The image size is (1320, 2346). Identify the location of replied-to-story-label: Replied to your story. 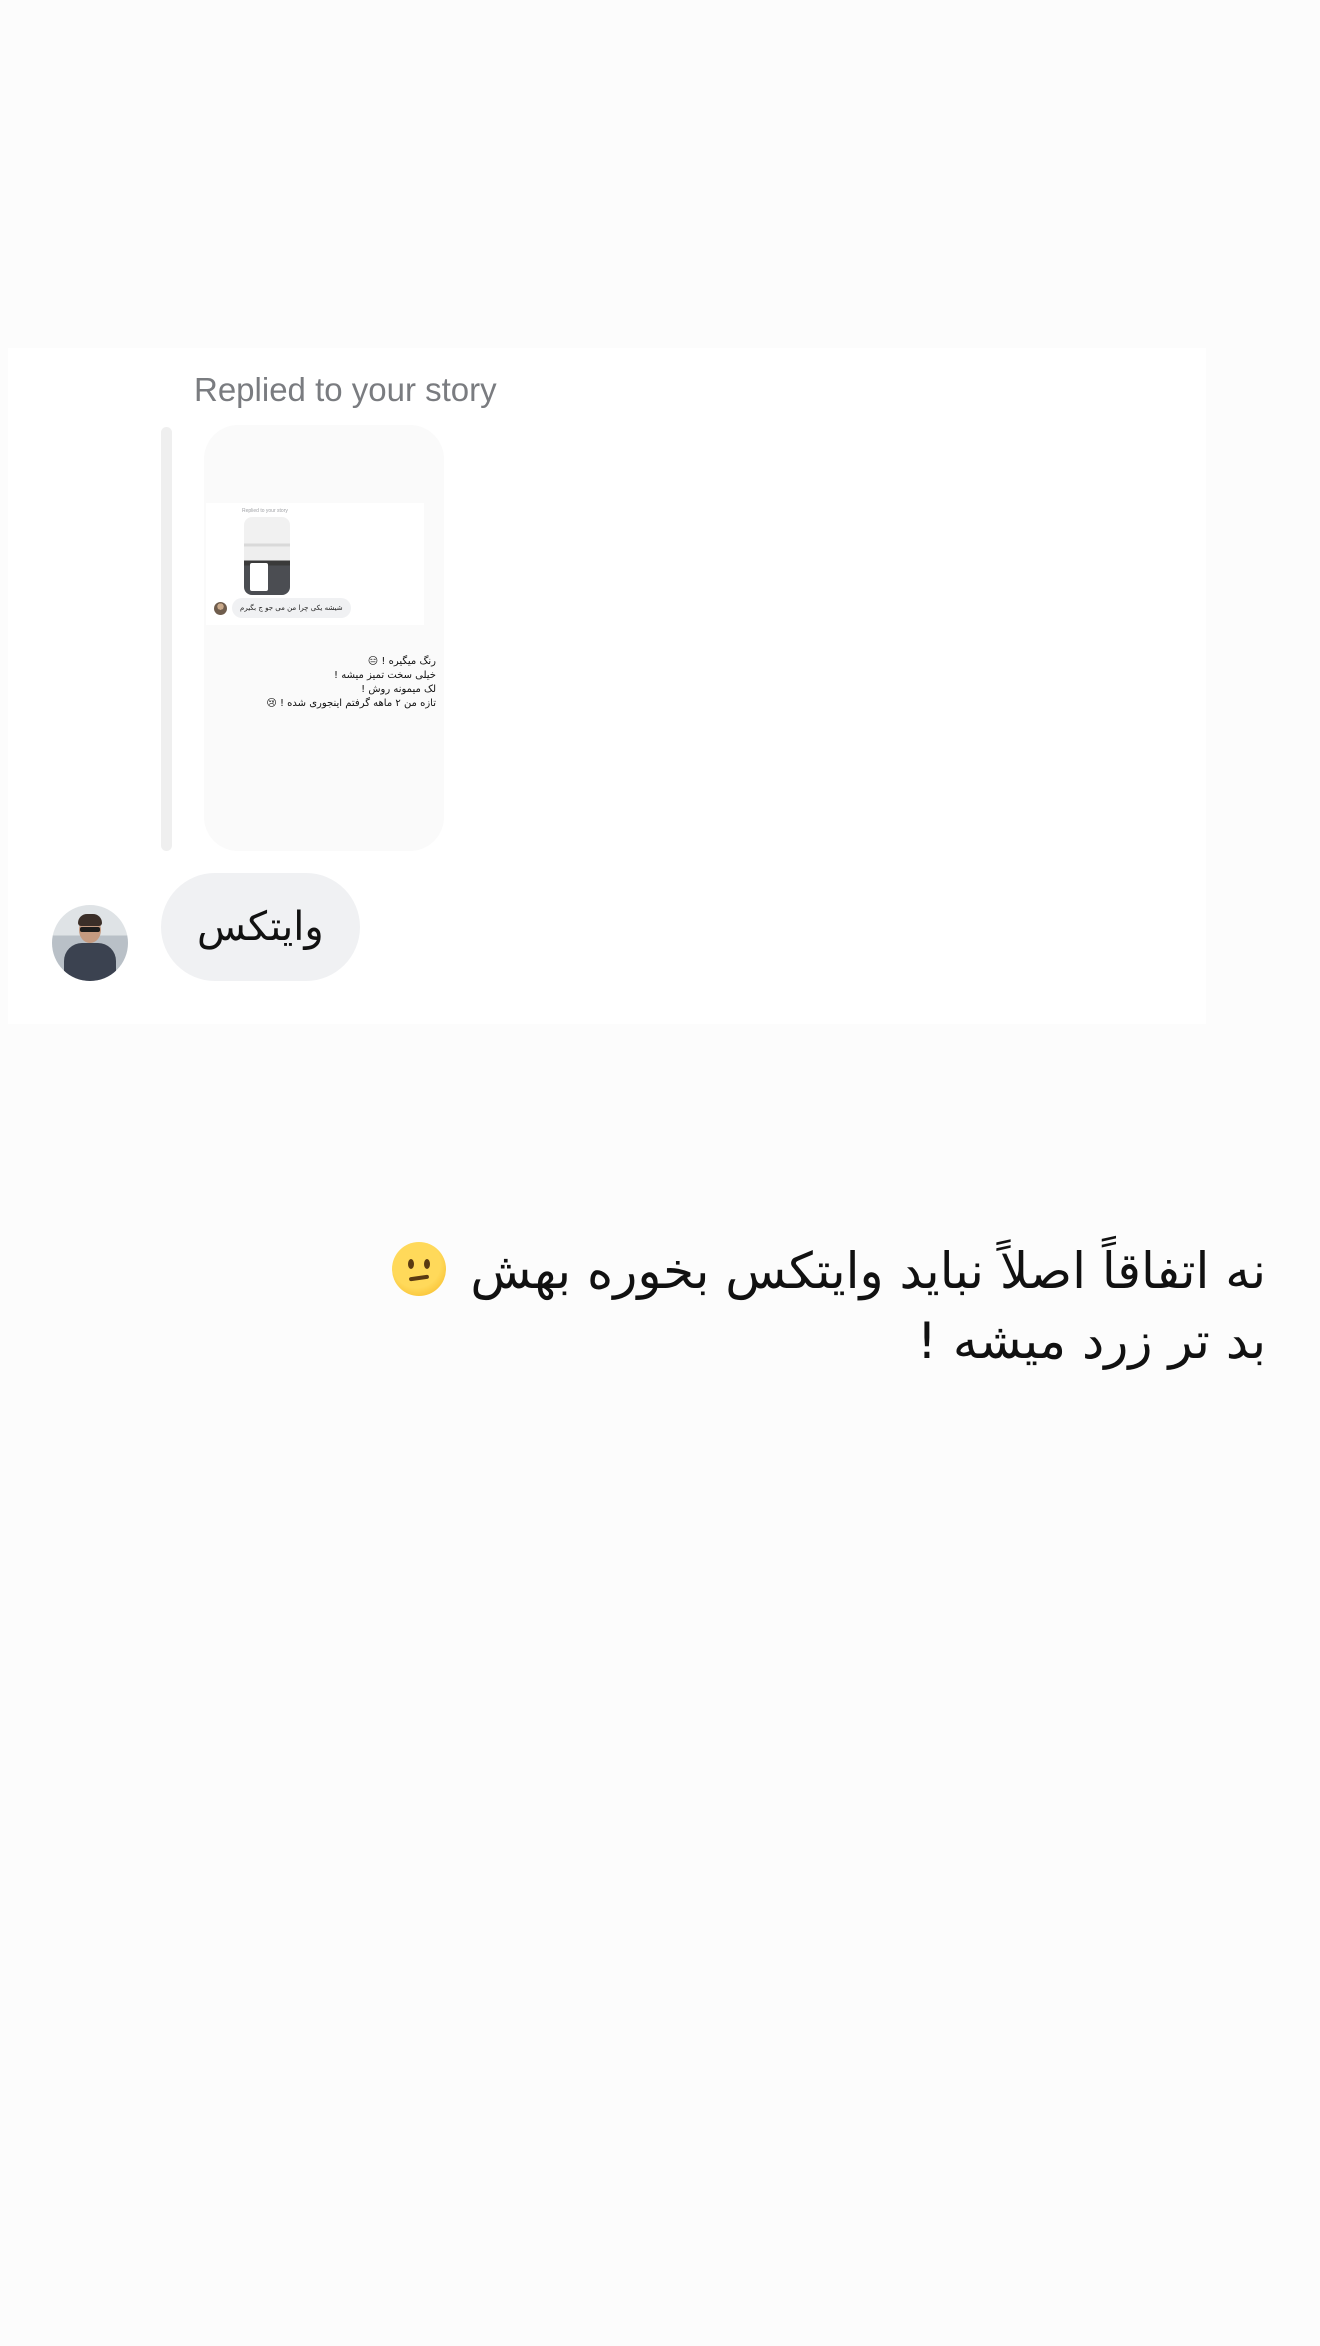
(345, 389).